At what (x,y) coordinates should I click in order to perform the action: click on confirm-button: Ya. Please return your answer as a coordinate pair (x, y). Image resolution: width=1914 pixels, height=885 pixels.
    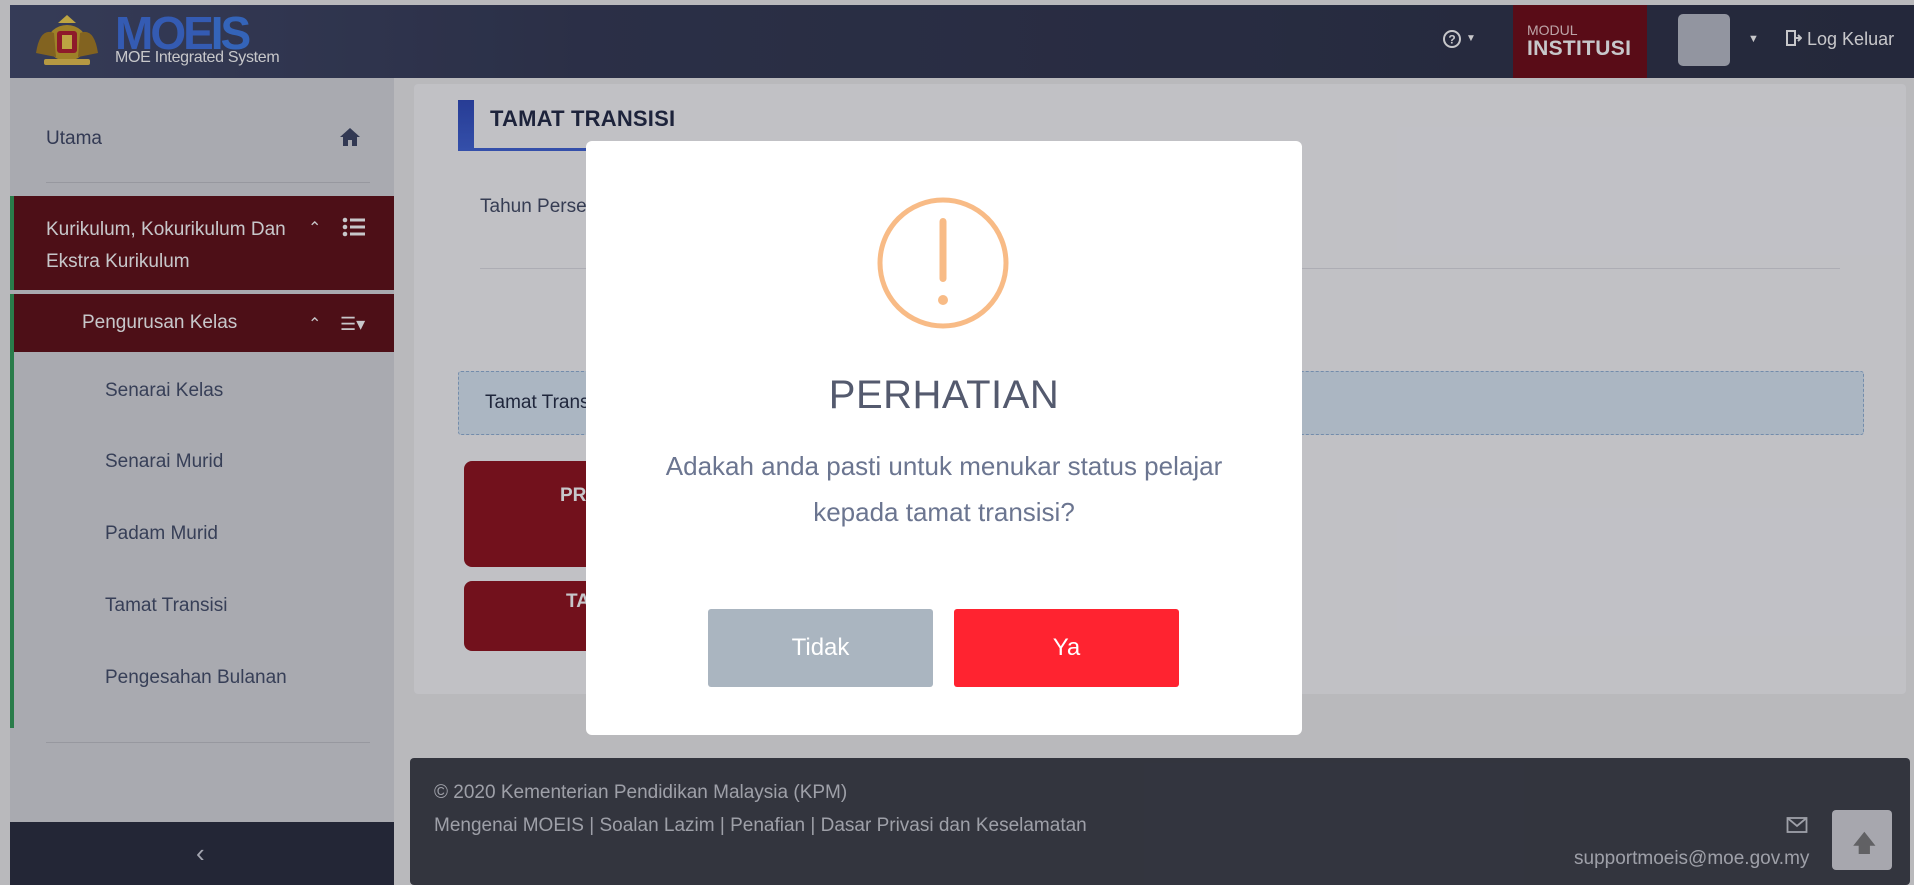
    Looking at the image, I should click on (1066, 648).